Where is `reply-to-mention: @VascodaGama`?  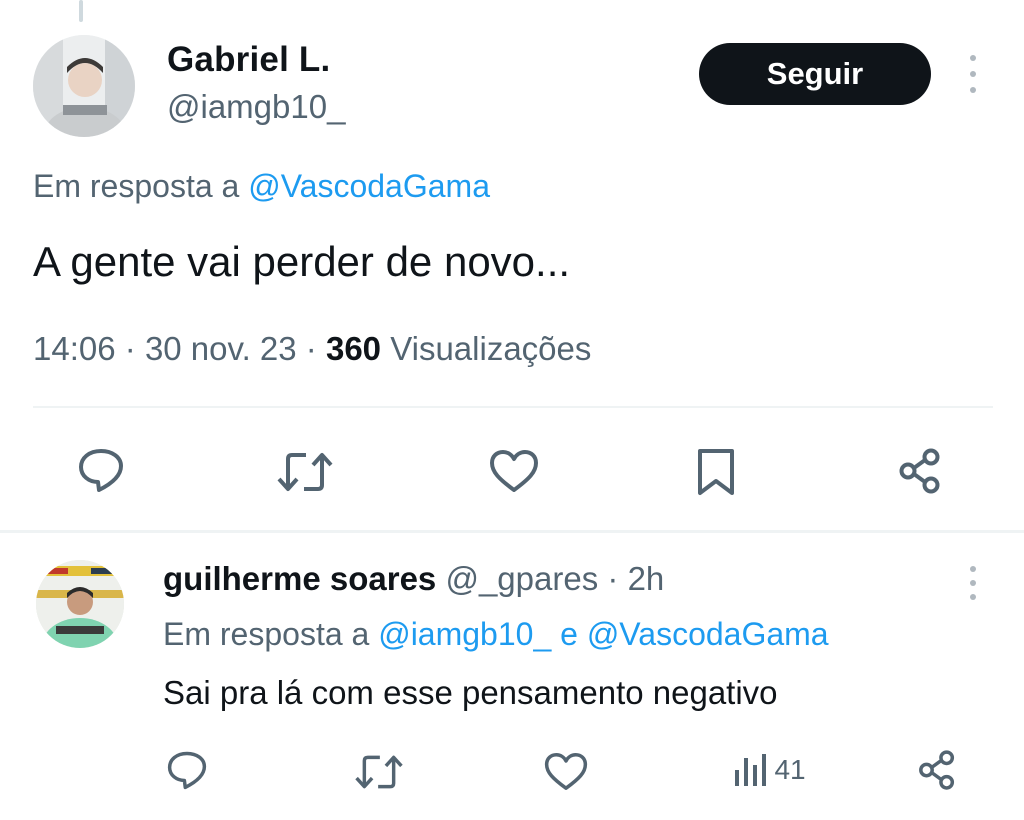
reply-to-mention: @VascodaGama is located at coordinates (369, 186).